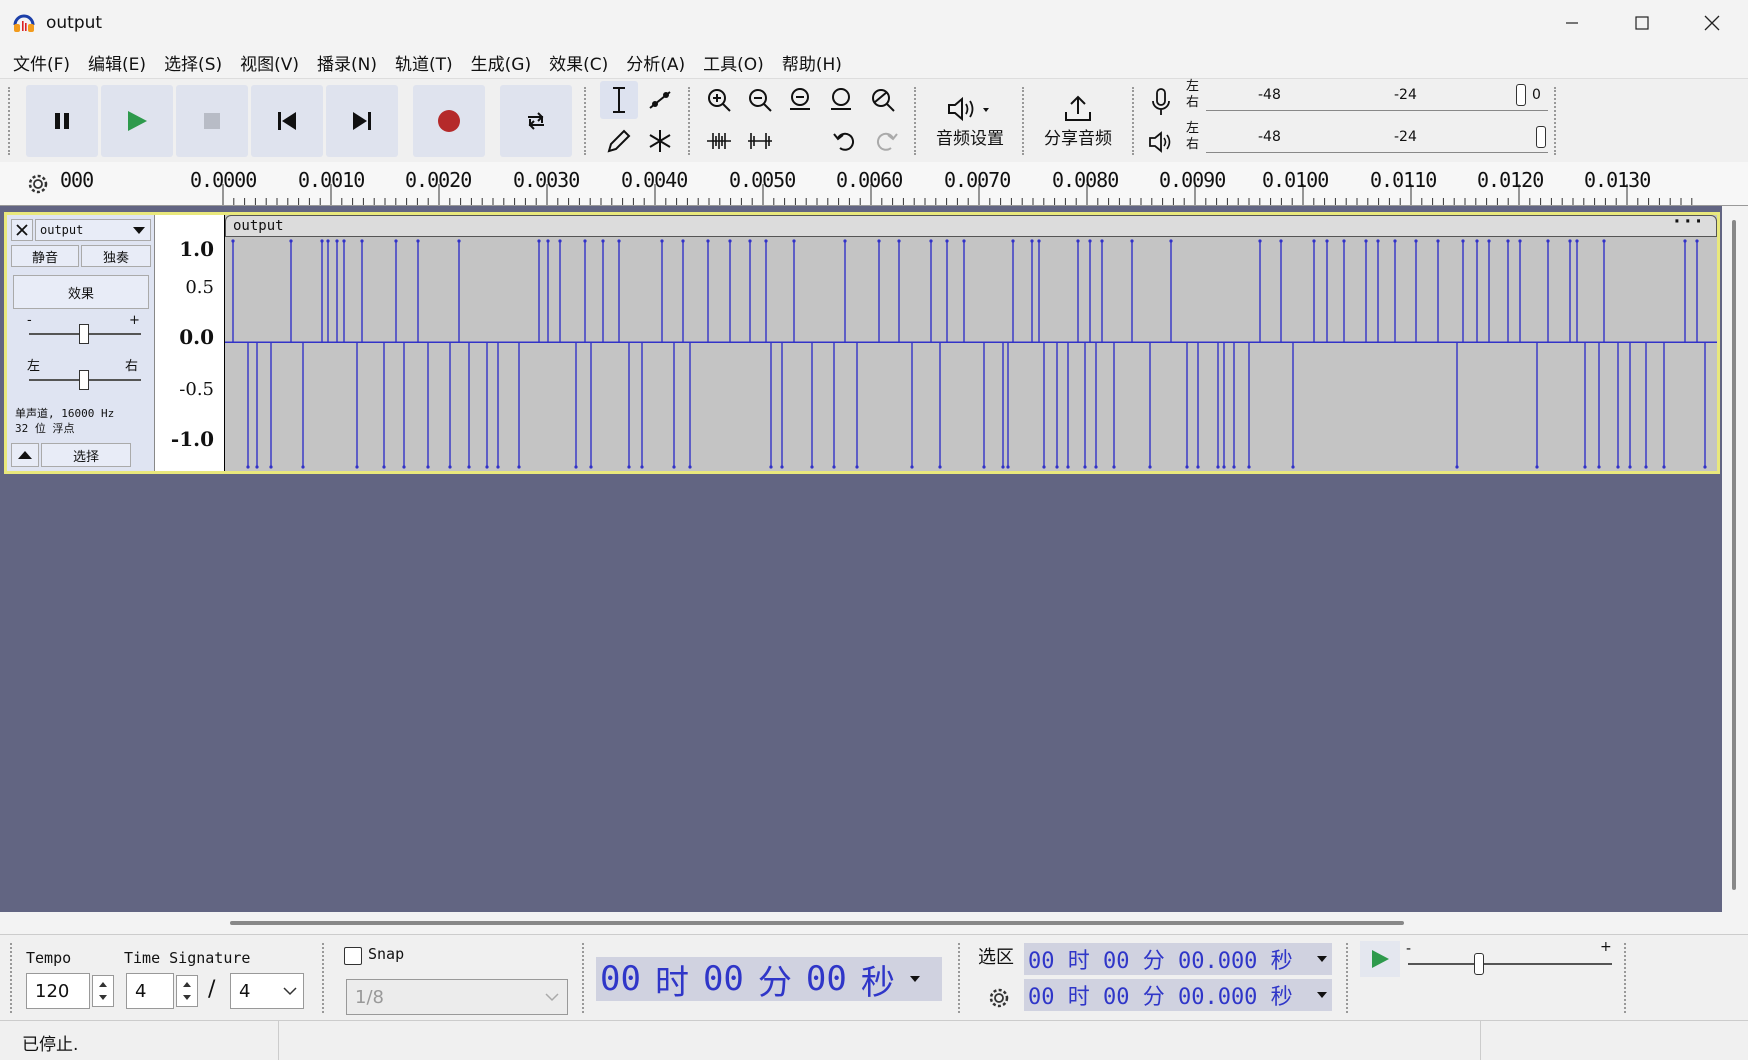 The width and height of the screenshot is (1748, 1060). What do you see at coordinates (774, 982) in the screenshot?
I see `time-minutes-unit: 分` at bounding box center [774, 982].